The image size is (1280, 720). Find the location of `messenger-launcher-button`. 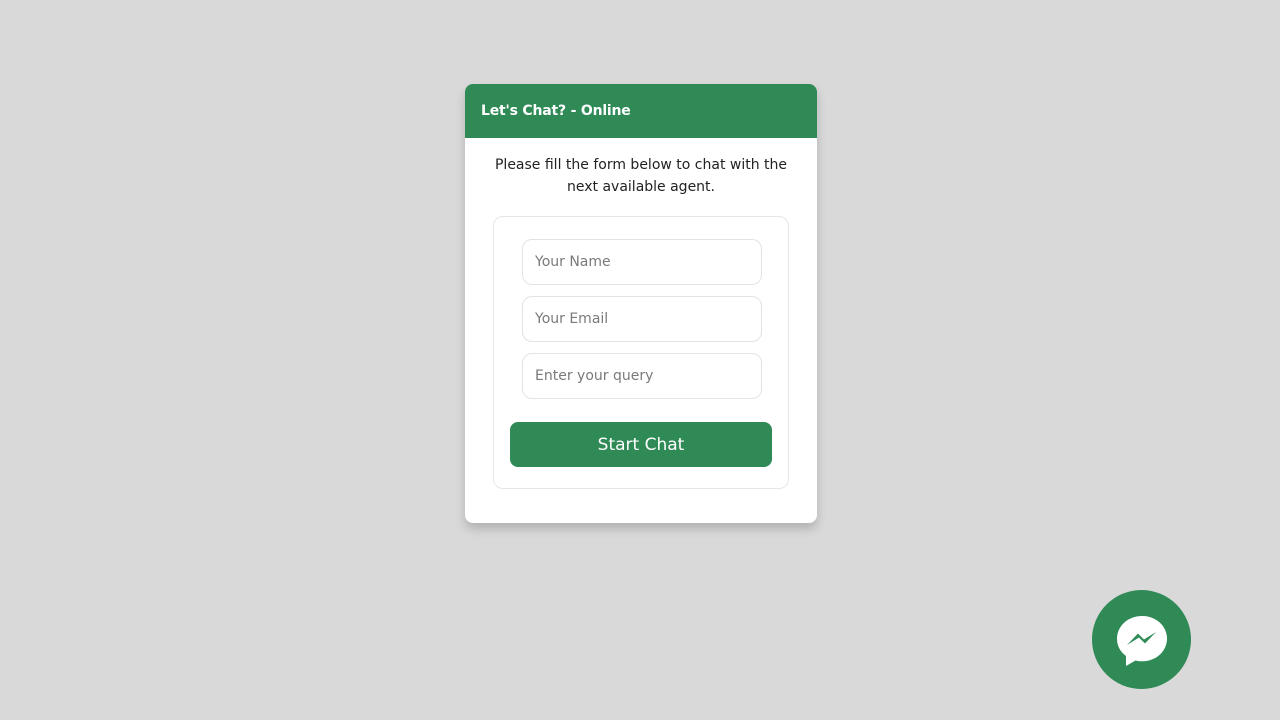

messenger-launcher-button is located at coordinates (1141, 639).